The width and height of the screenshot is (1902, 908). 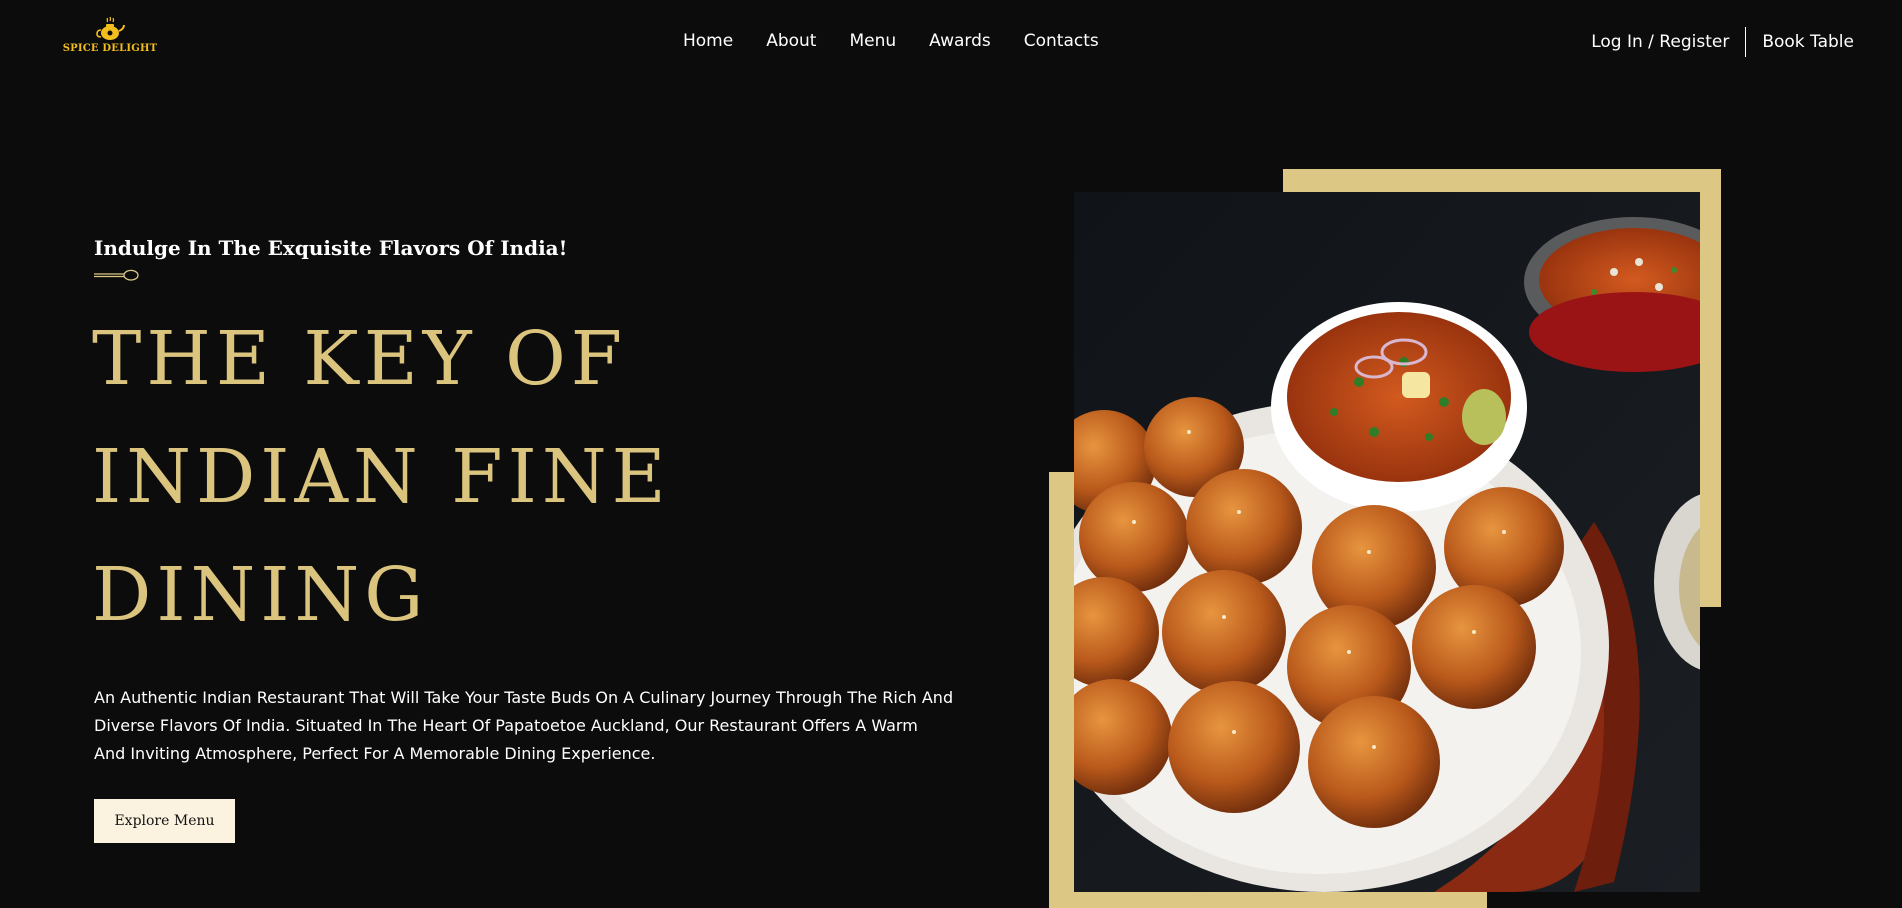 I want to click on main-nav: Home About Menu Awards Contacts, so click(x=891, y=41).